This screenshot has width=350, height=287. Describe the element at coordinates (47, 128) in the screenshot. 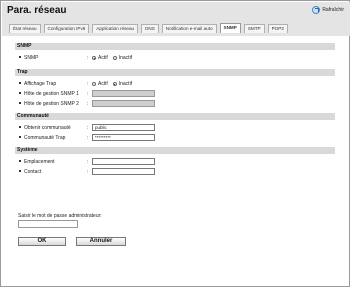

I see `obtenir-communaute-label: Obtenir communauté` at that location.